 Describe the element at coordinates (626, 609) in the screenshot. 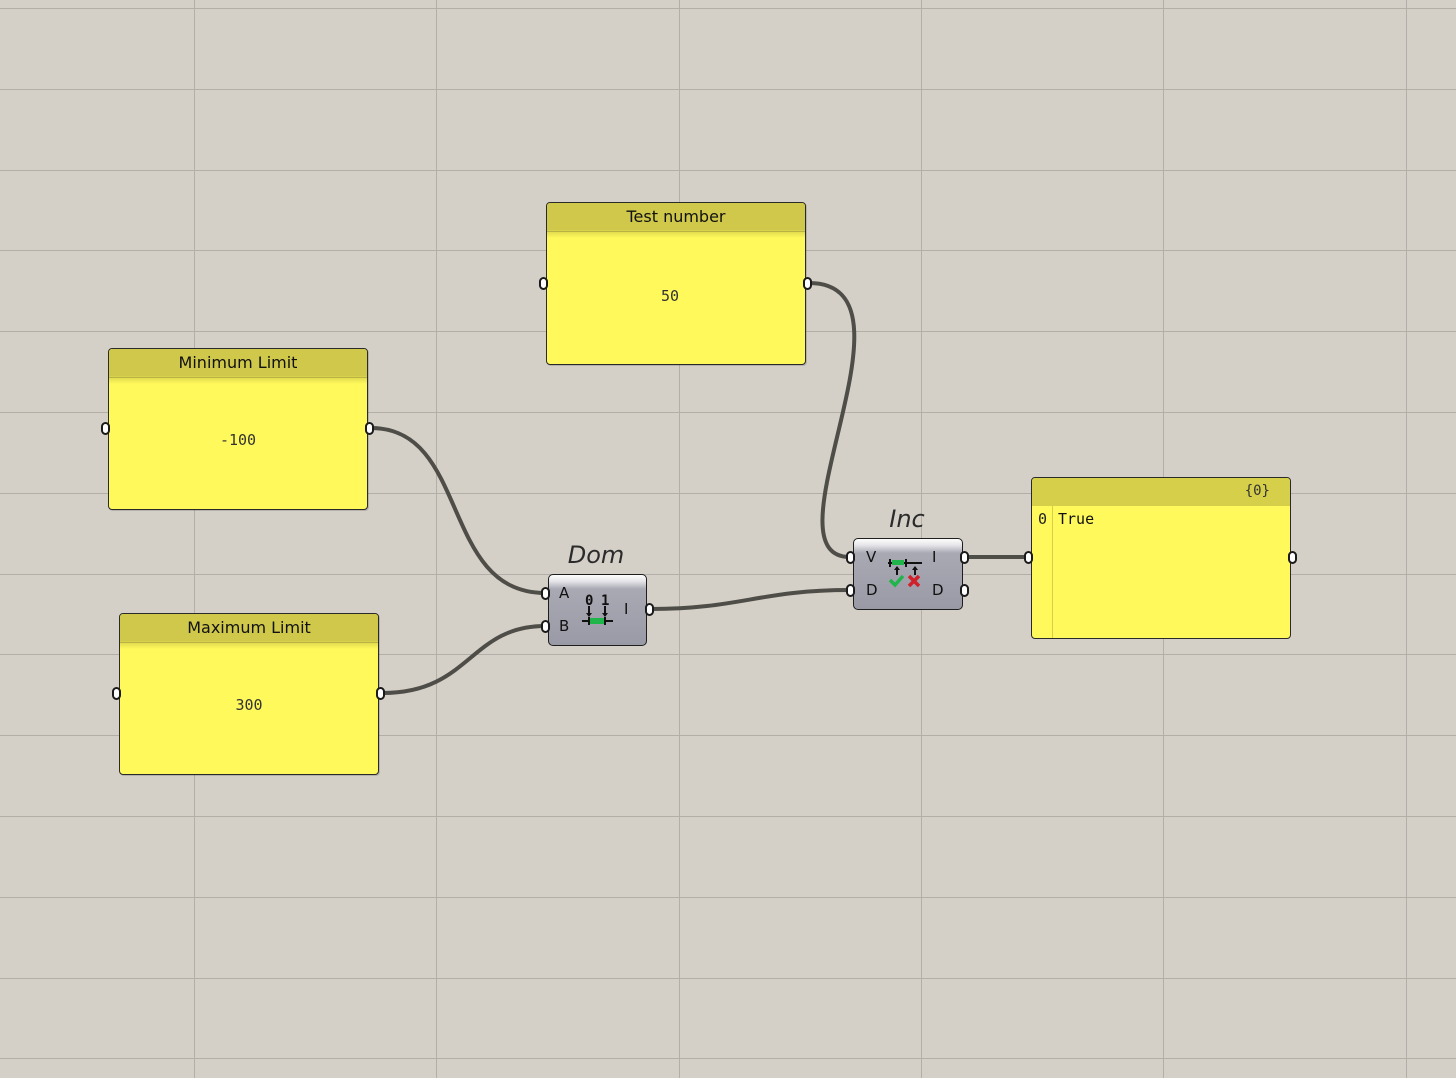

I see `domain-output-i-label: I` at that location.